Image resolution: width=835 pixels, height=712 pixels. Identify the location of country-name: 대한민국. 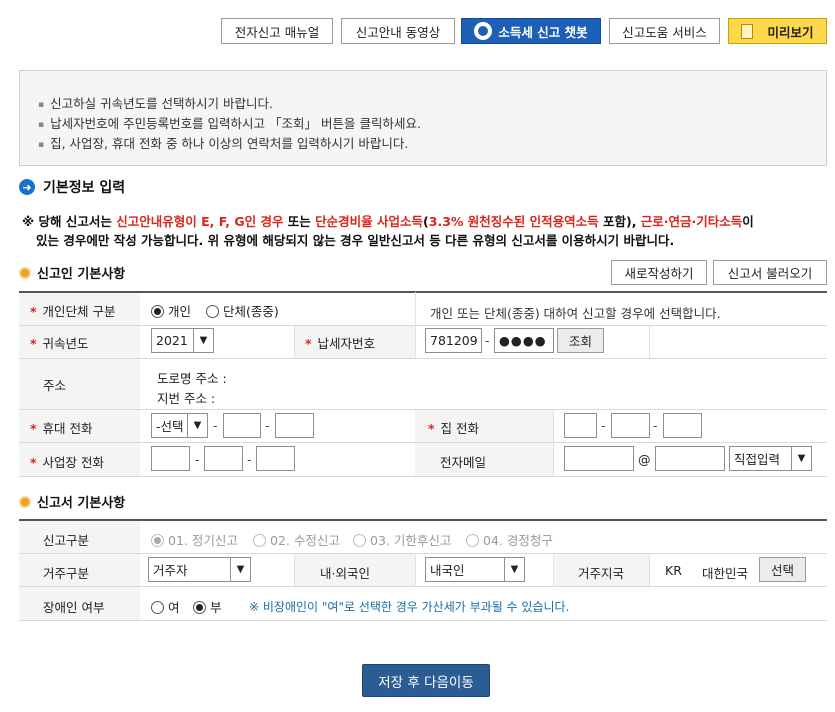
(725, 573).